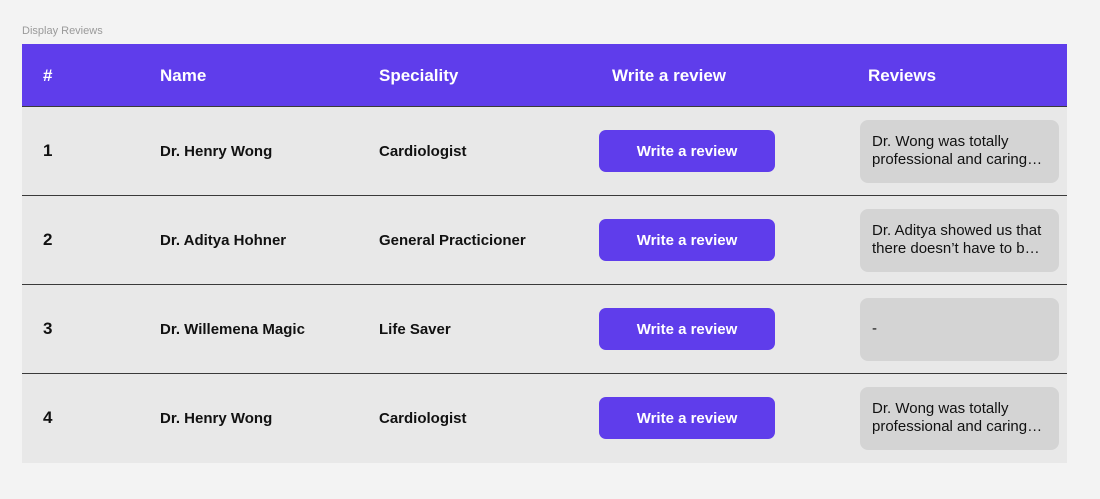 This screenshot has height=499, width=1100. I want to click on doctor-speciality: General Practicioner, so click(452, 240).